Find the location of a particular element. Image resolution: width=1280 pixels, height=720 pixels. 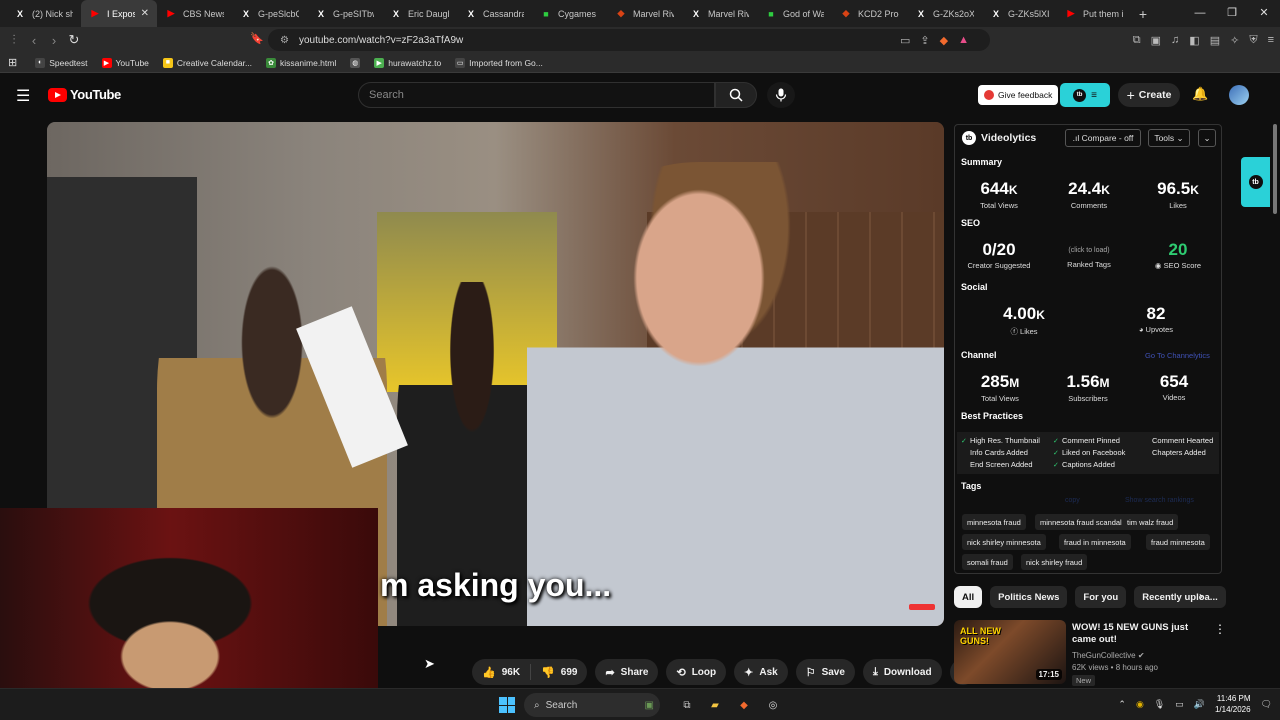

videolytics-side-tab: tb is located at coordinates (1255, 182).